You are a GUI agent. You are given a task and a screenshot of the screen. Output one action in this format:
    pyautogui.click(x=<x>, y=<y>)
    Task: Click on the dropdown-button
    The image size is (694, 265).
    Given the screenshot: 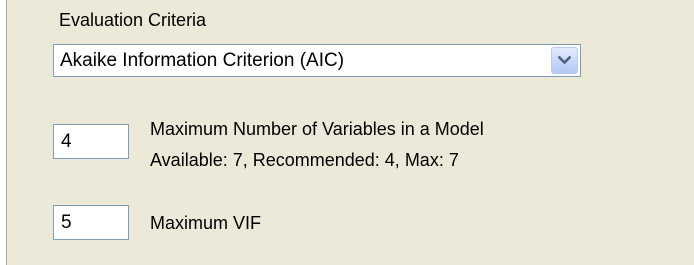 What is the action you would take?
    pyautogui.click(x=564, y=60)
    